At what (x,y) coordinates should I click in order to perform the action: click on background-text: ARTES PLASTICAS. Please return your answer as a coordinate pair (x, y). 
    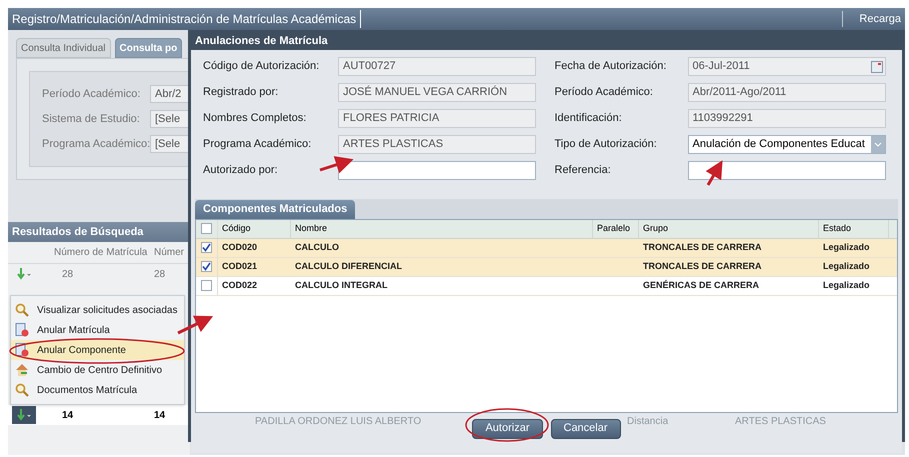
    Looking at the image, I should click on (780, 421).